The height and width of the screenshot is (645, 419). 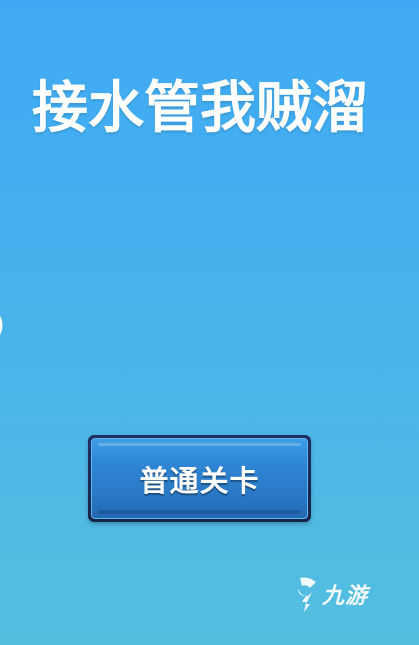 What do you see at coordinates (345, 596) in the screenshot?
I see `watermark-text: 九游` at bounding box center [345, 596].